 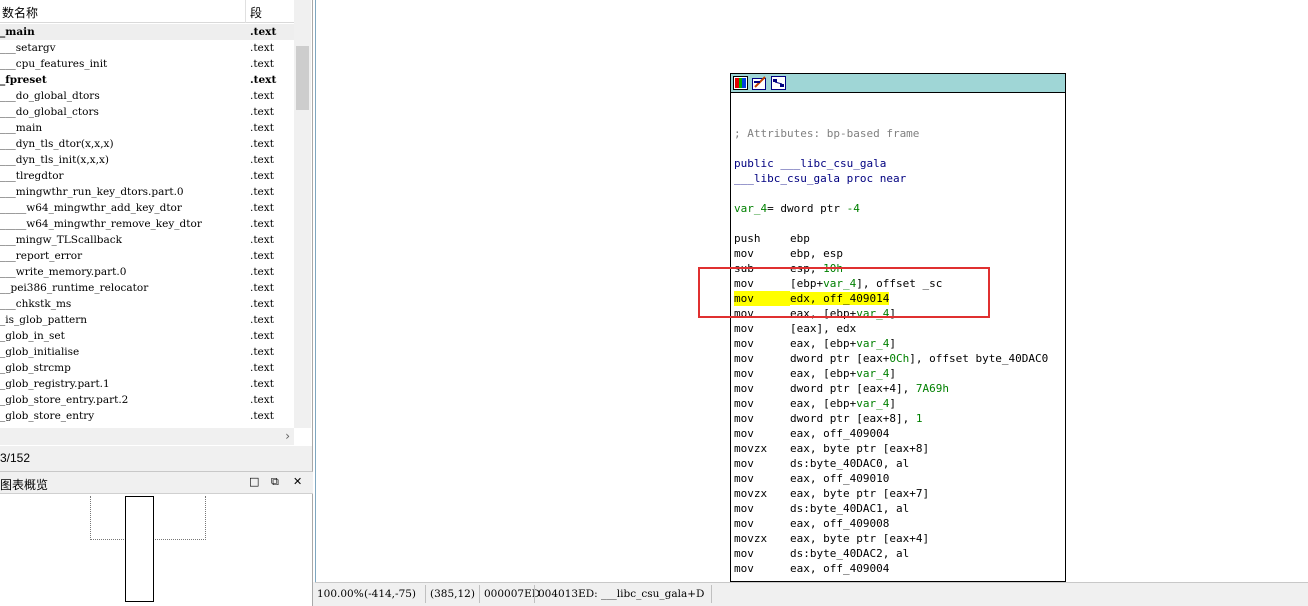 I want to click on listing-line: public ___libc_csu_gala, so click(x=899, y=163).